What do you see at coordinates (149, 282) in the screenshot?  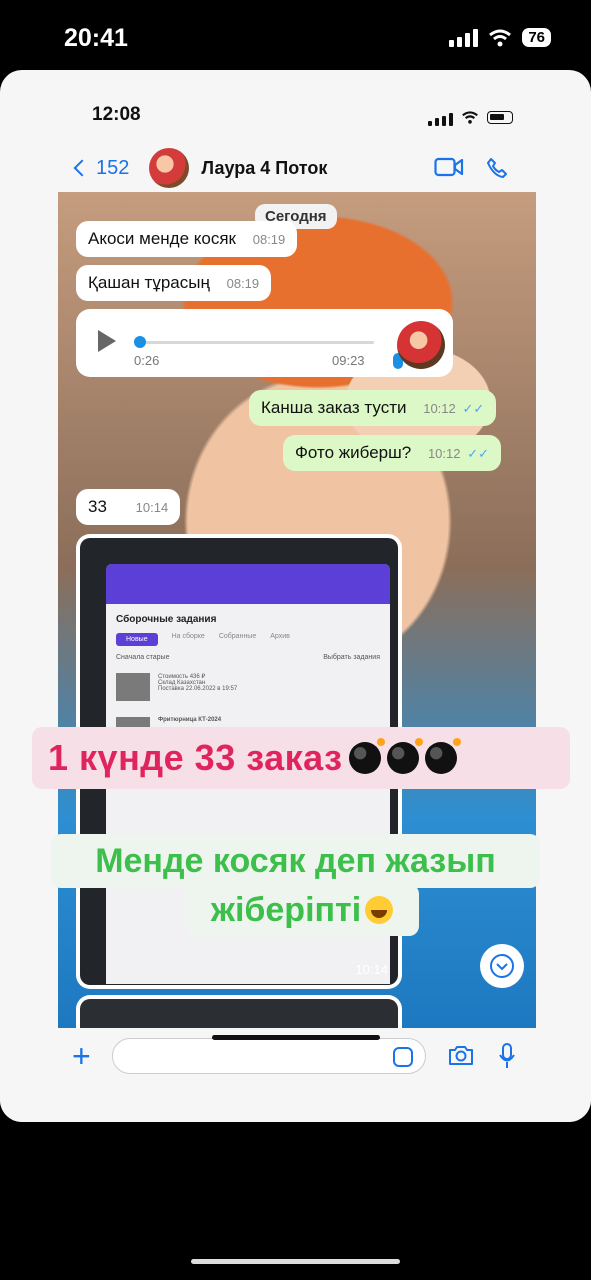 I see `message-text: Қашан тұрасың` at bounding box center [149, 282].